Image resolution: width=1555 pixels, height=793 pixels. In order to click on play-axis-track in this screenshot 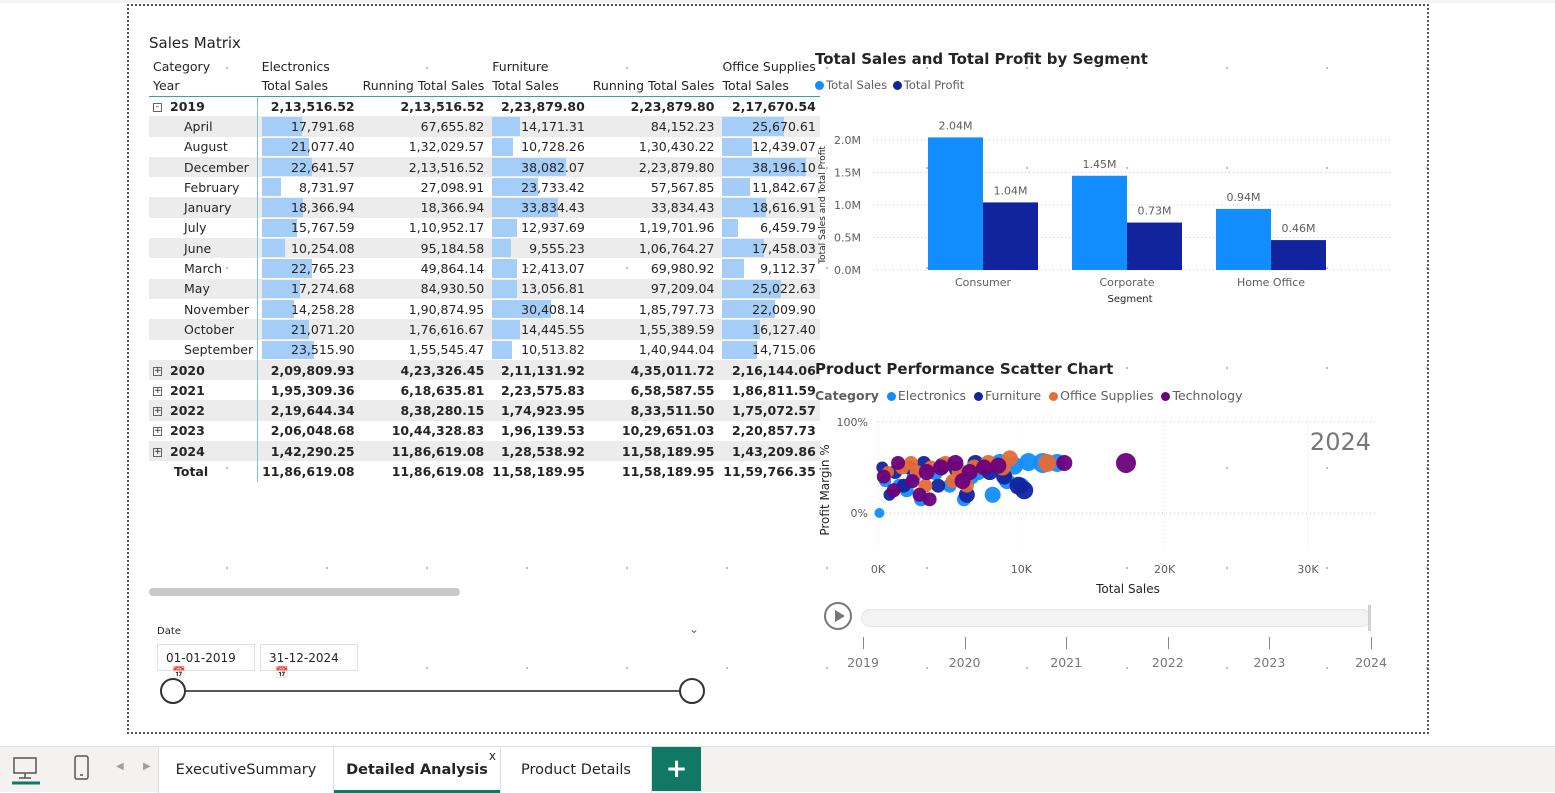, I will do `click(1116, 618)`.